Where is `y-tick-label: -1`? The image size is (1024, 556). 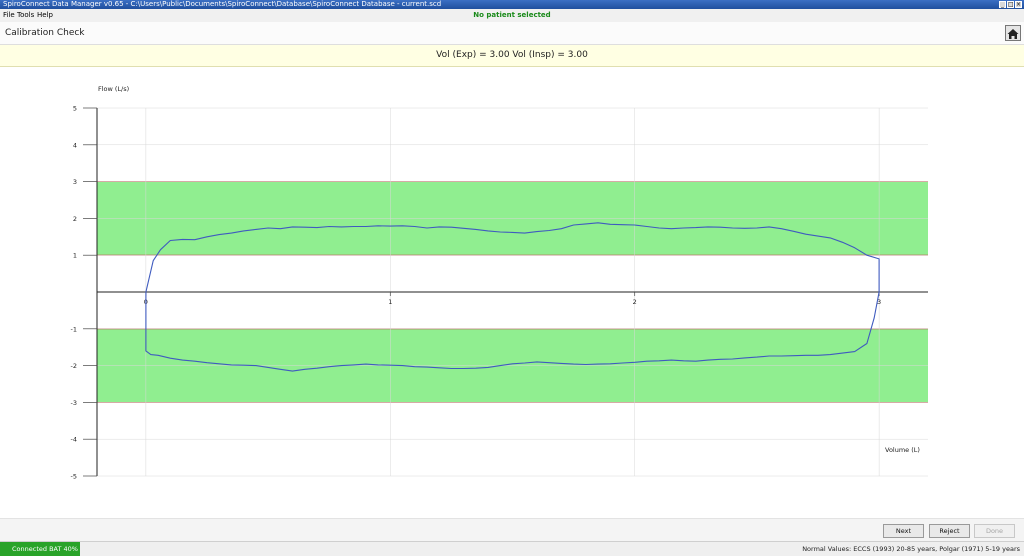 y-tick-label: -1 is located at coordinates (74, 329).